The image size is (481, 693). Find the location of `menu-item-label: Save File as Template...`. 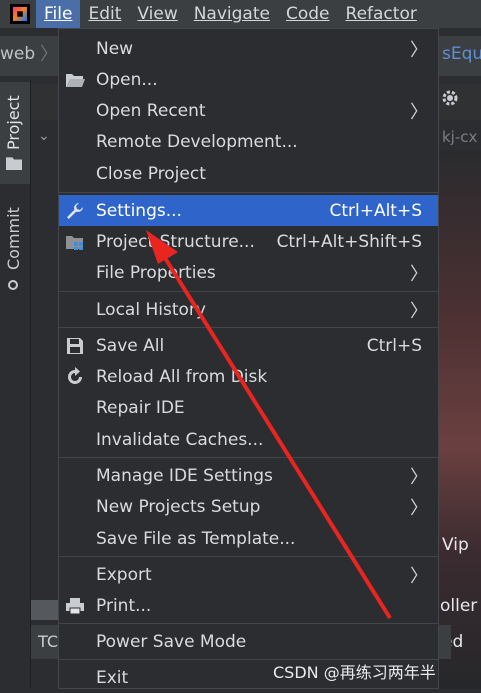

menu-item-label: Save File as Template... is located at coordinates (196, 538).